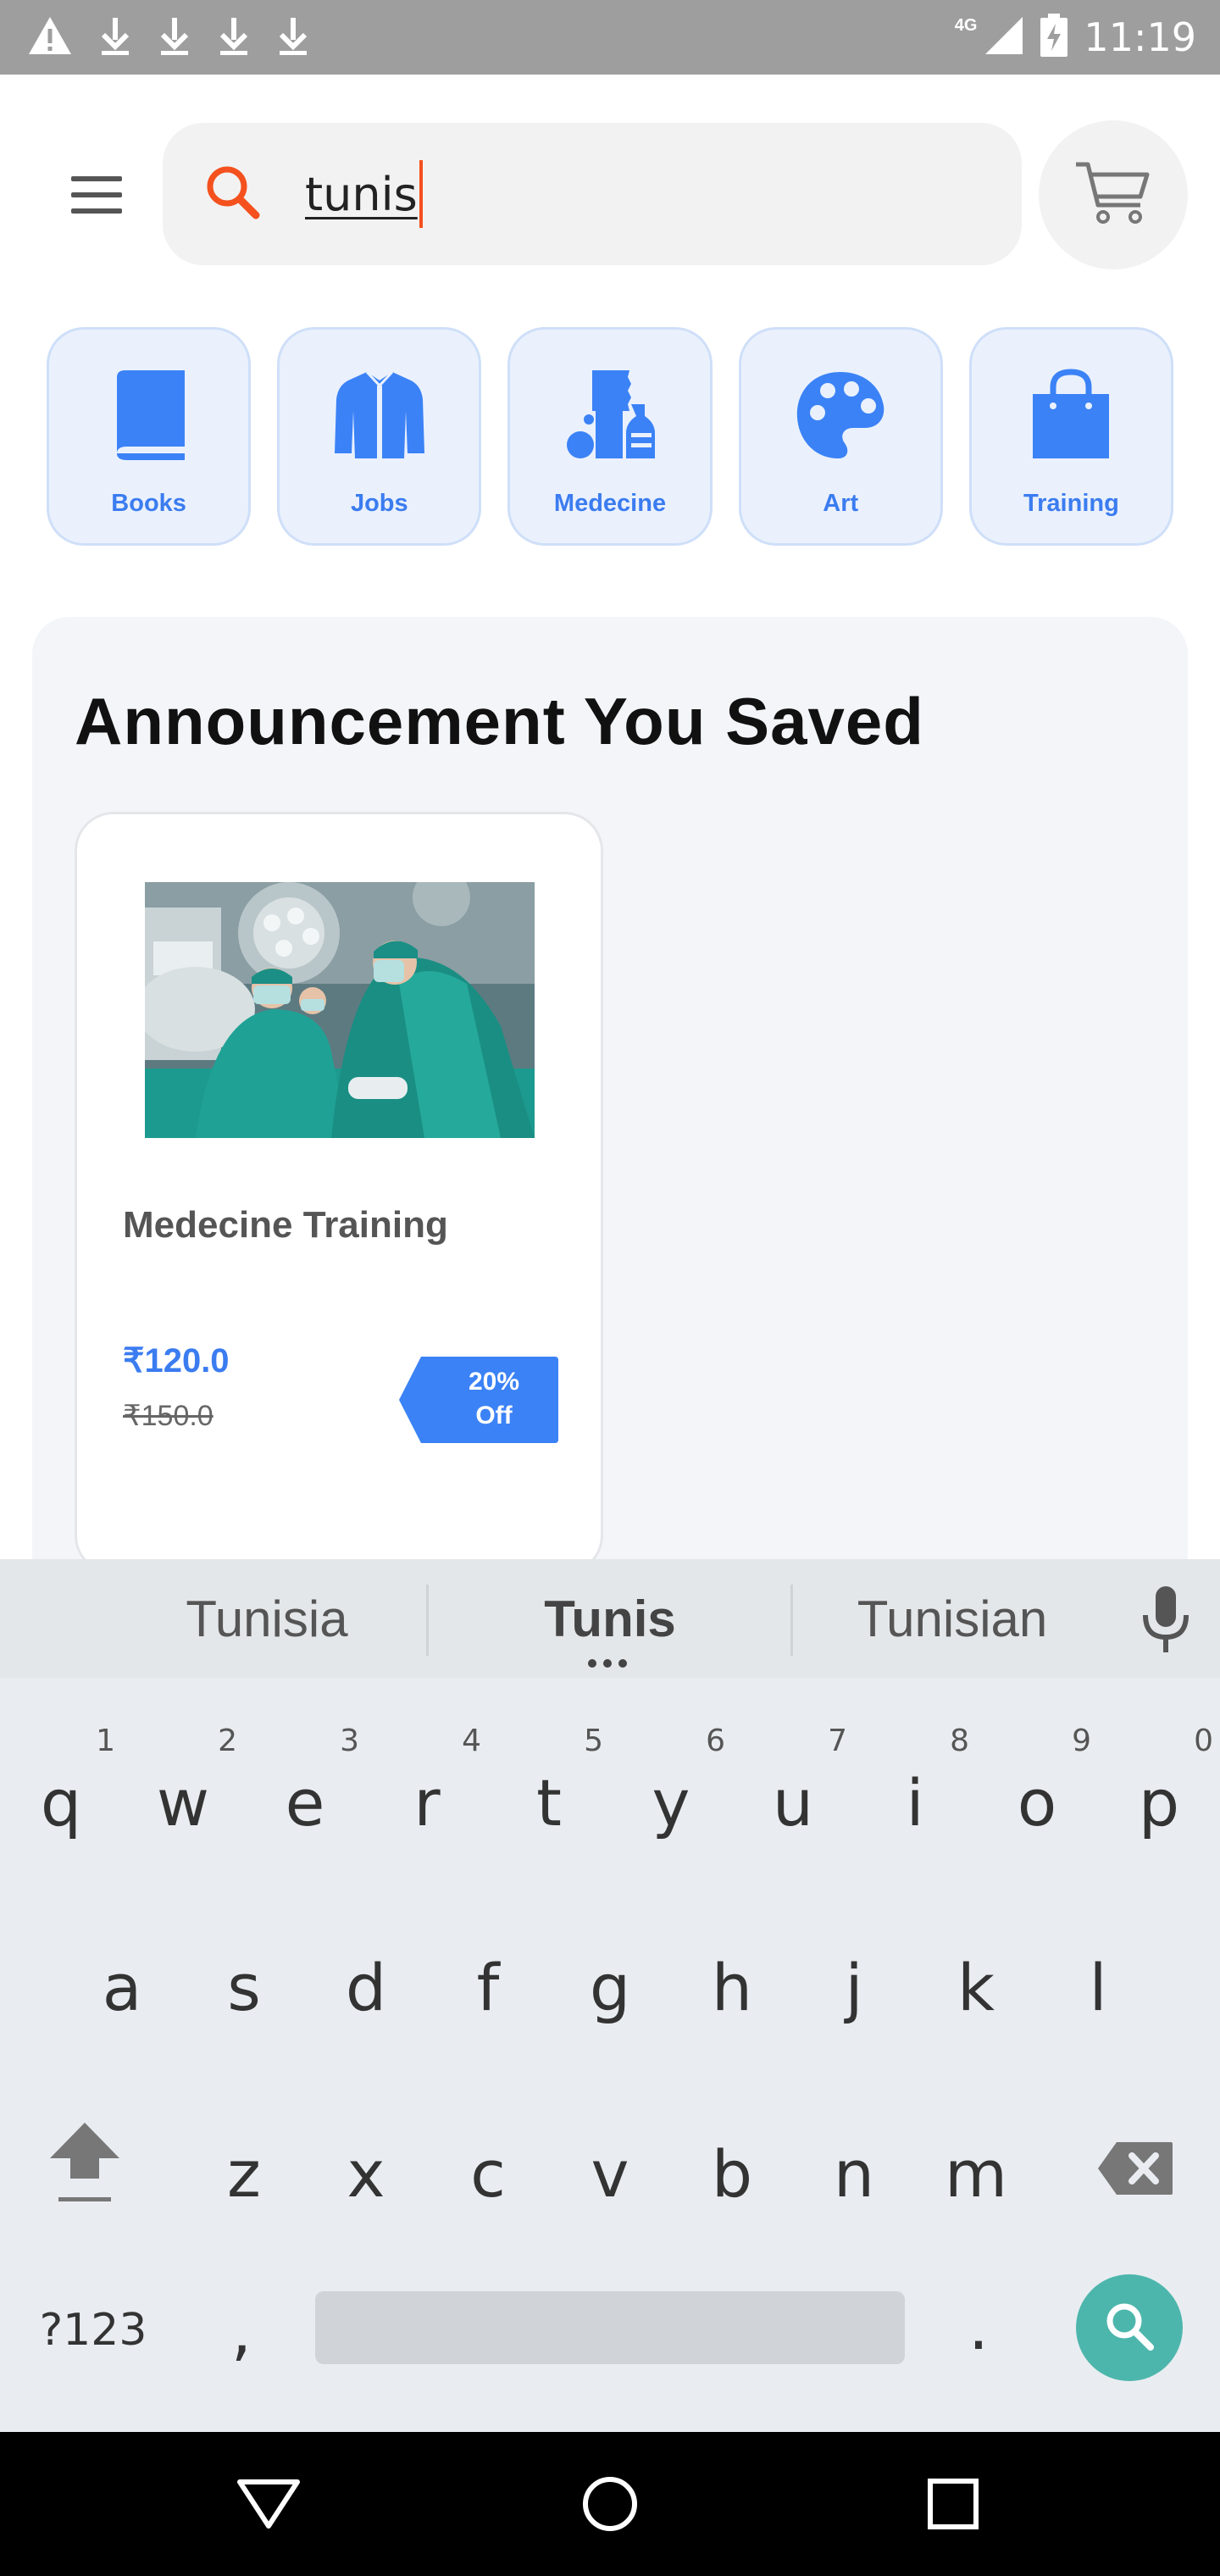  What do you see at coordinates (1054, 37) in the screenshot?
I see `battery-charging-icon` at bounding box center [1054, 37].